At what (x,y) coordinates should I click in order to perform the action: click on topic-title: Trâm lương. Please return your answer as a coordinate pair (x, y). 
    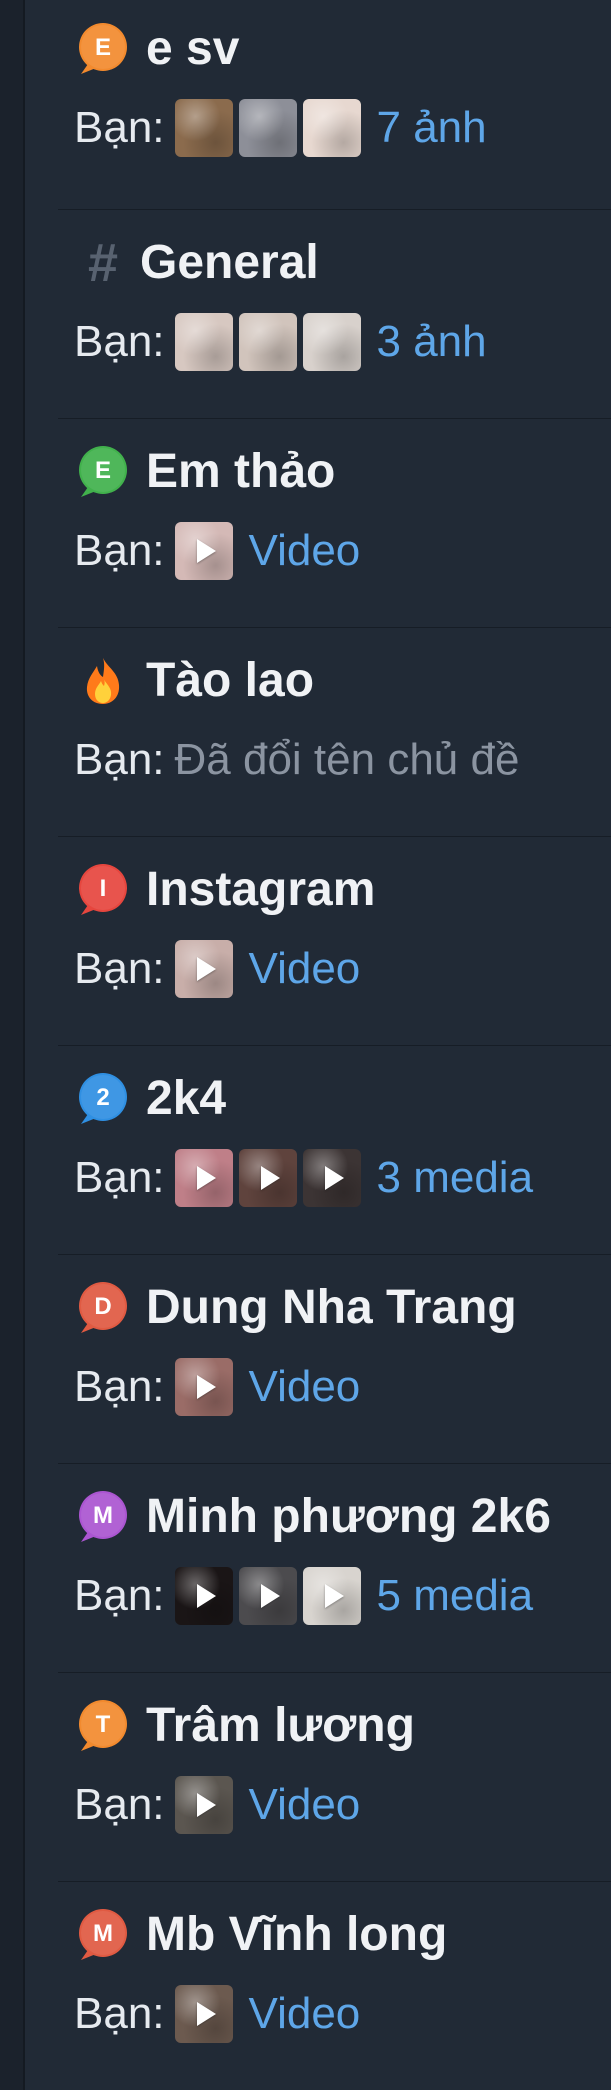
    Looking at the image, I should click on (280, 1725).